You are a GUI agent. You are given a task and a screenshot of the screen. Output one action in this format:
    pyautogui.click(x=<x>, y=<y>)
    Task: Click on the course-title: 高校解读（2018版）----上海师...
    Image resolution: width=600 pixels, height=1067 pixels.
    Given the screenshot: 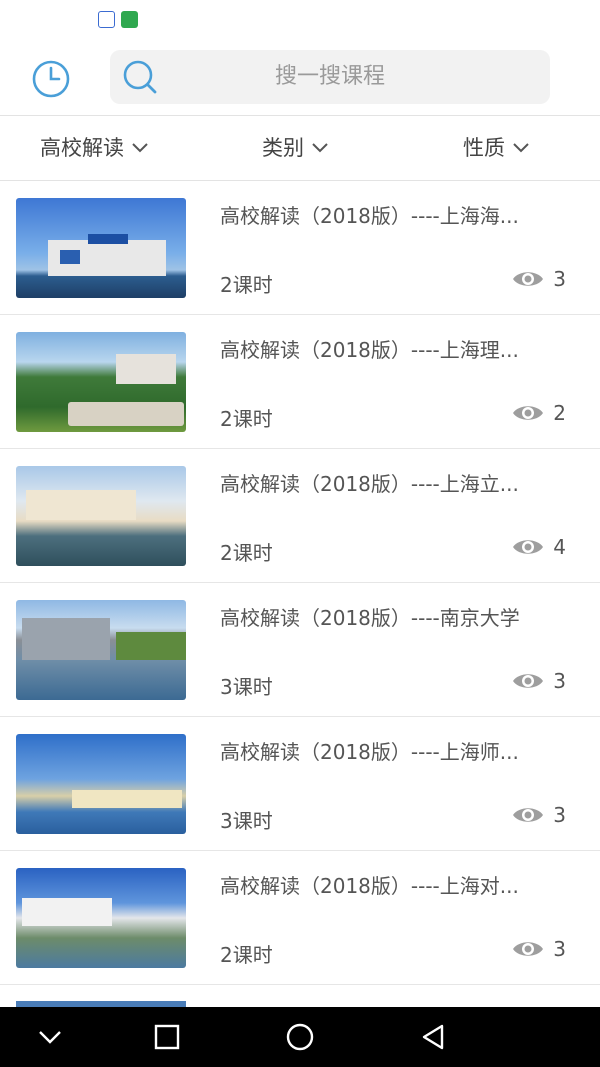 What is the action you would take?
    pyautogui.click(x=369, y=752)
    